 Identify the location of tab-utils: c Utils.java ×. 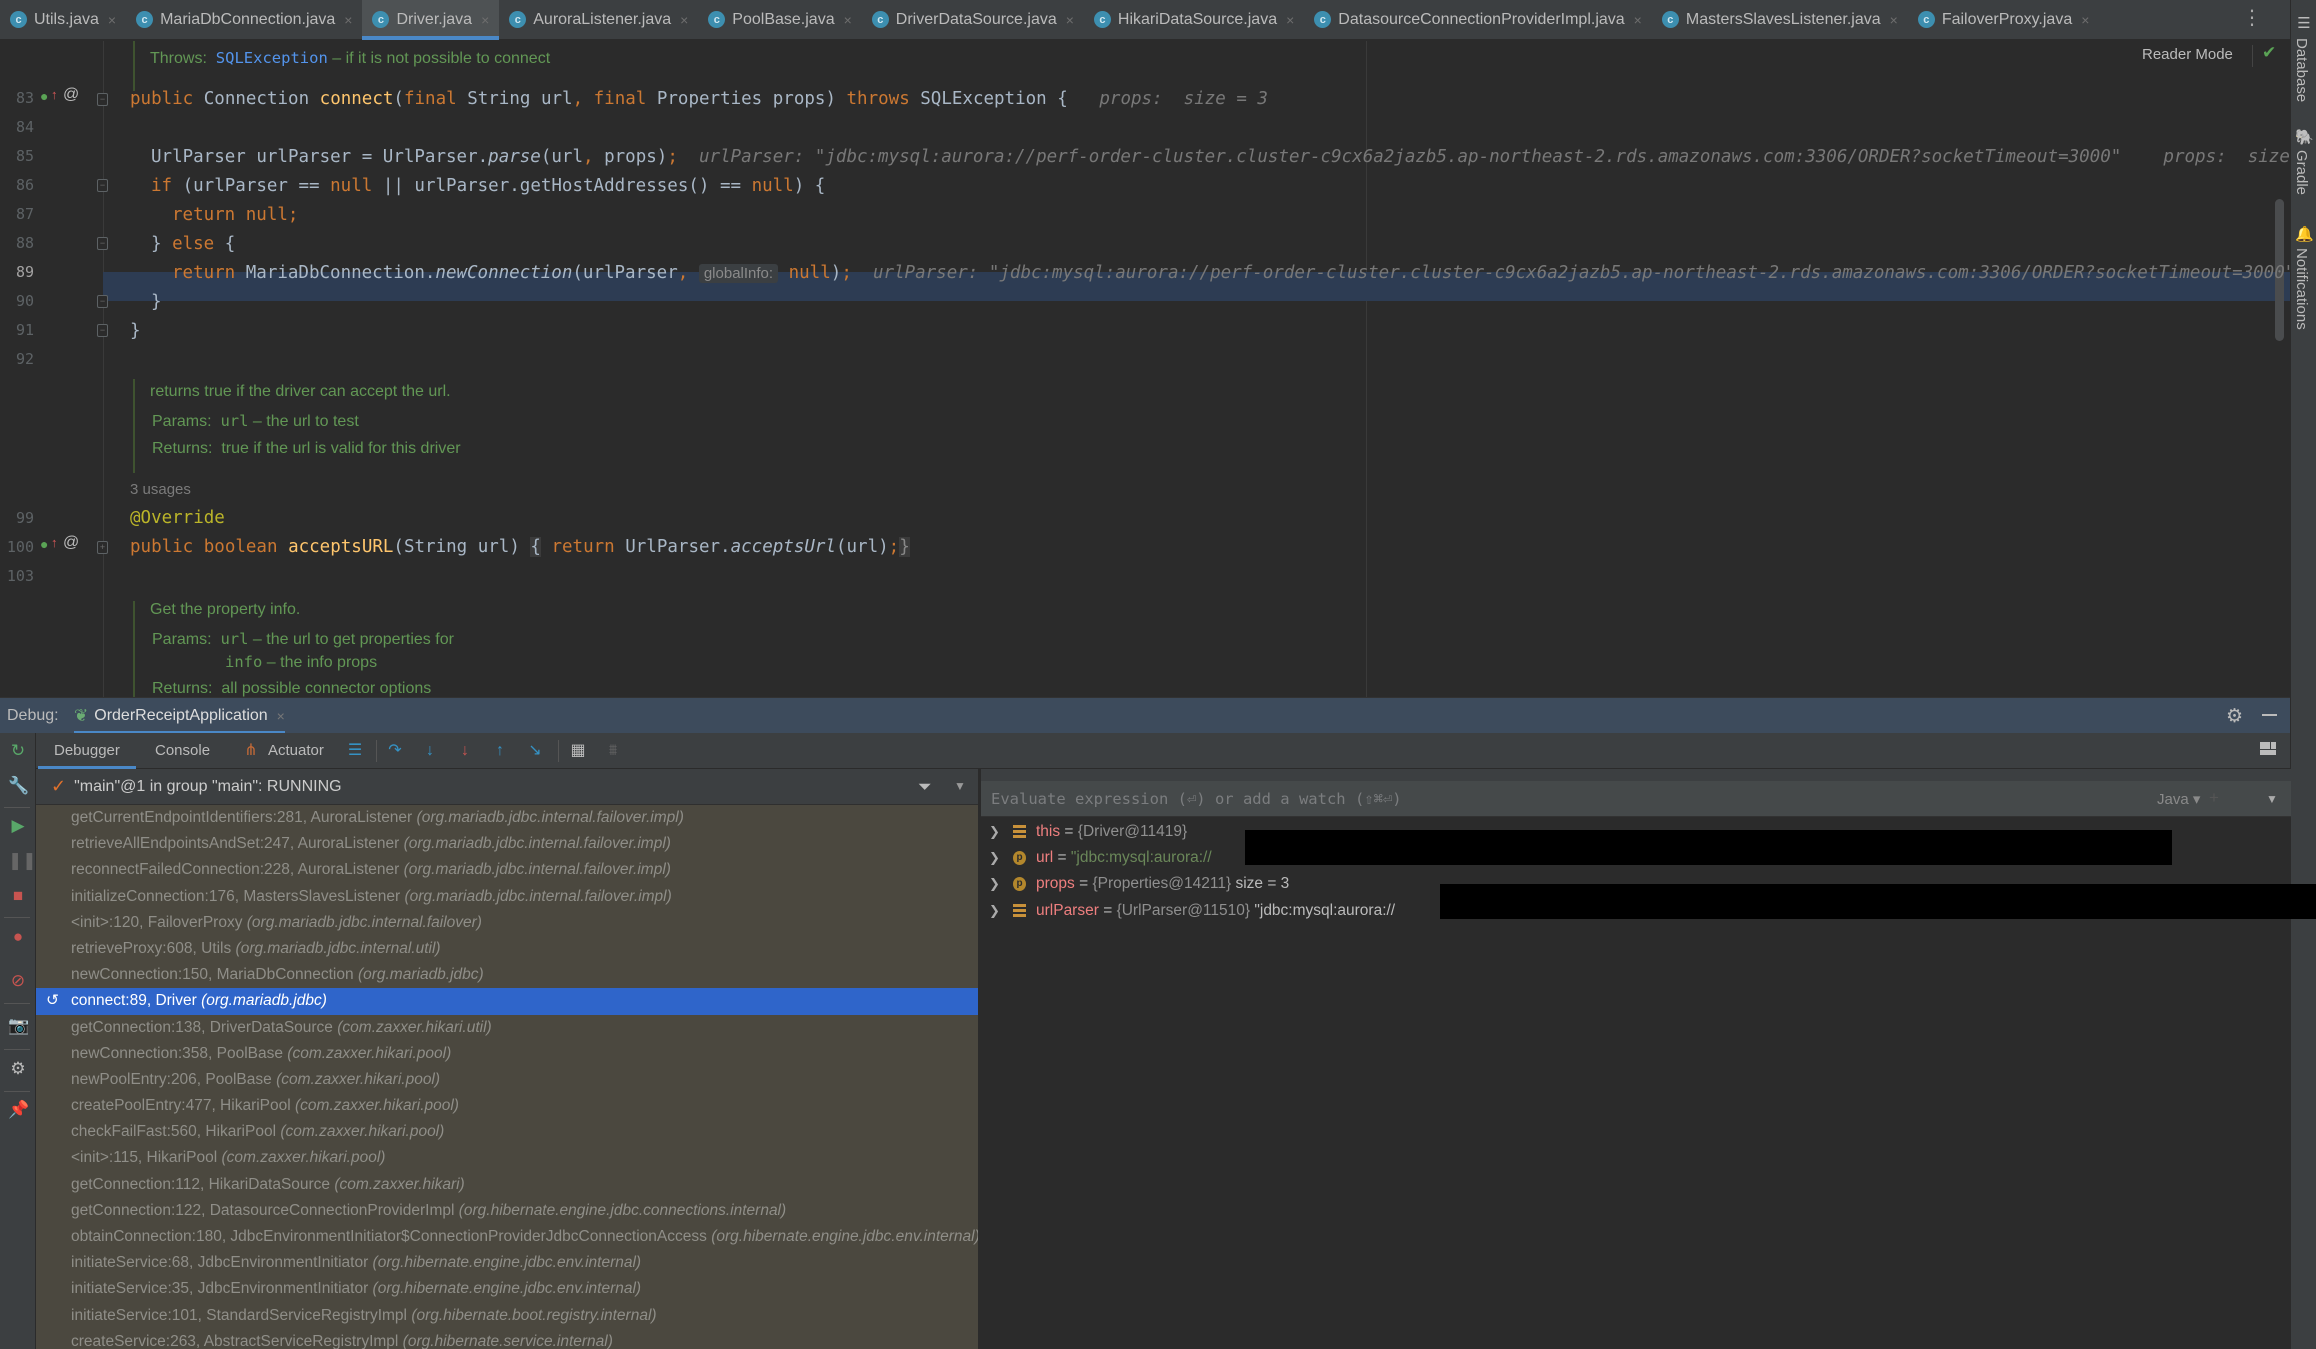
(63, 20).